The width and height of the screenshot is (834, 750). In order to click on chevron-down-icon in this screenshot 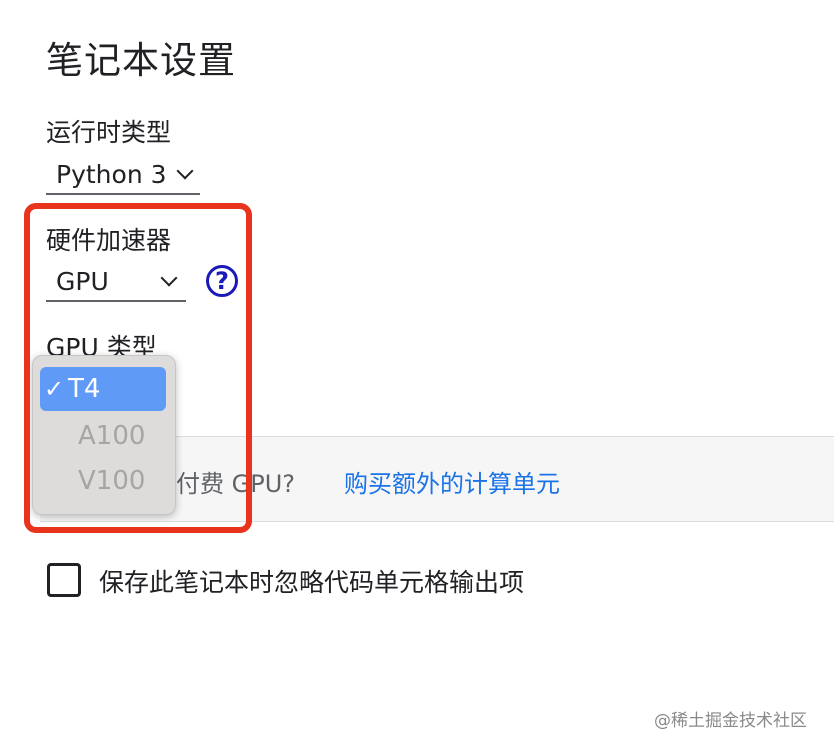, I will do `click(185, 171)`.